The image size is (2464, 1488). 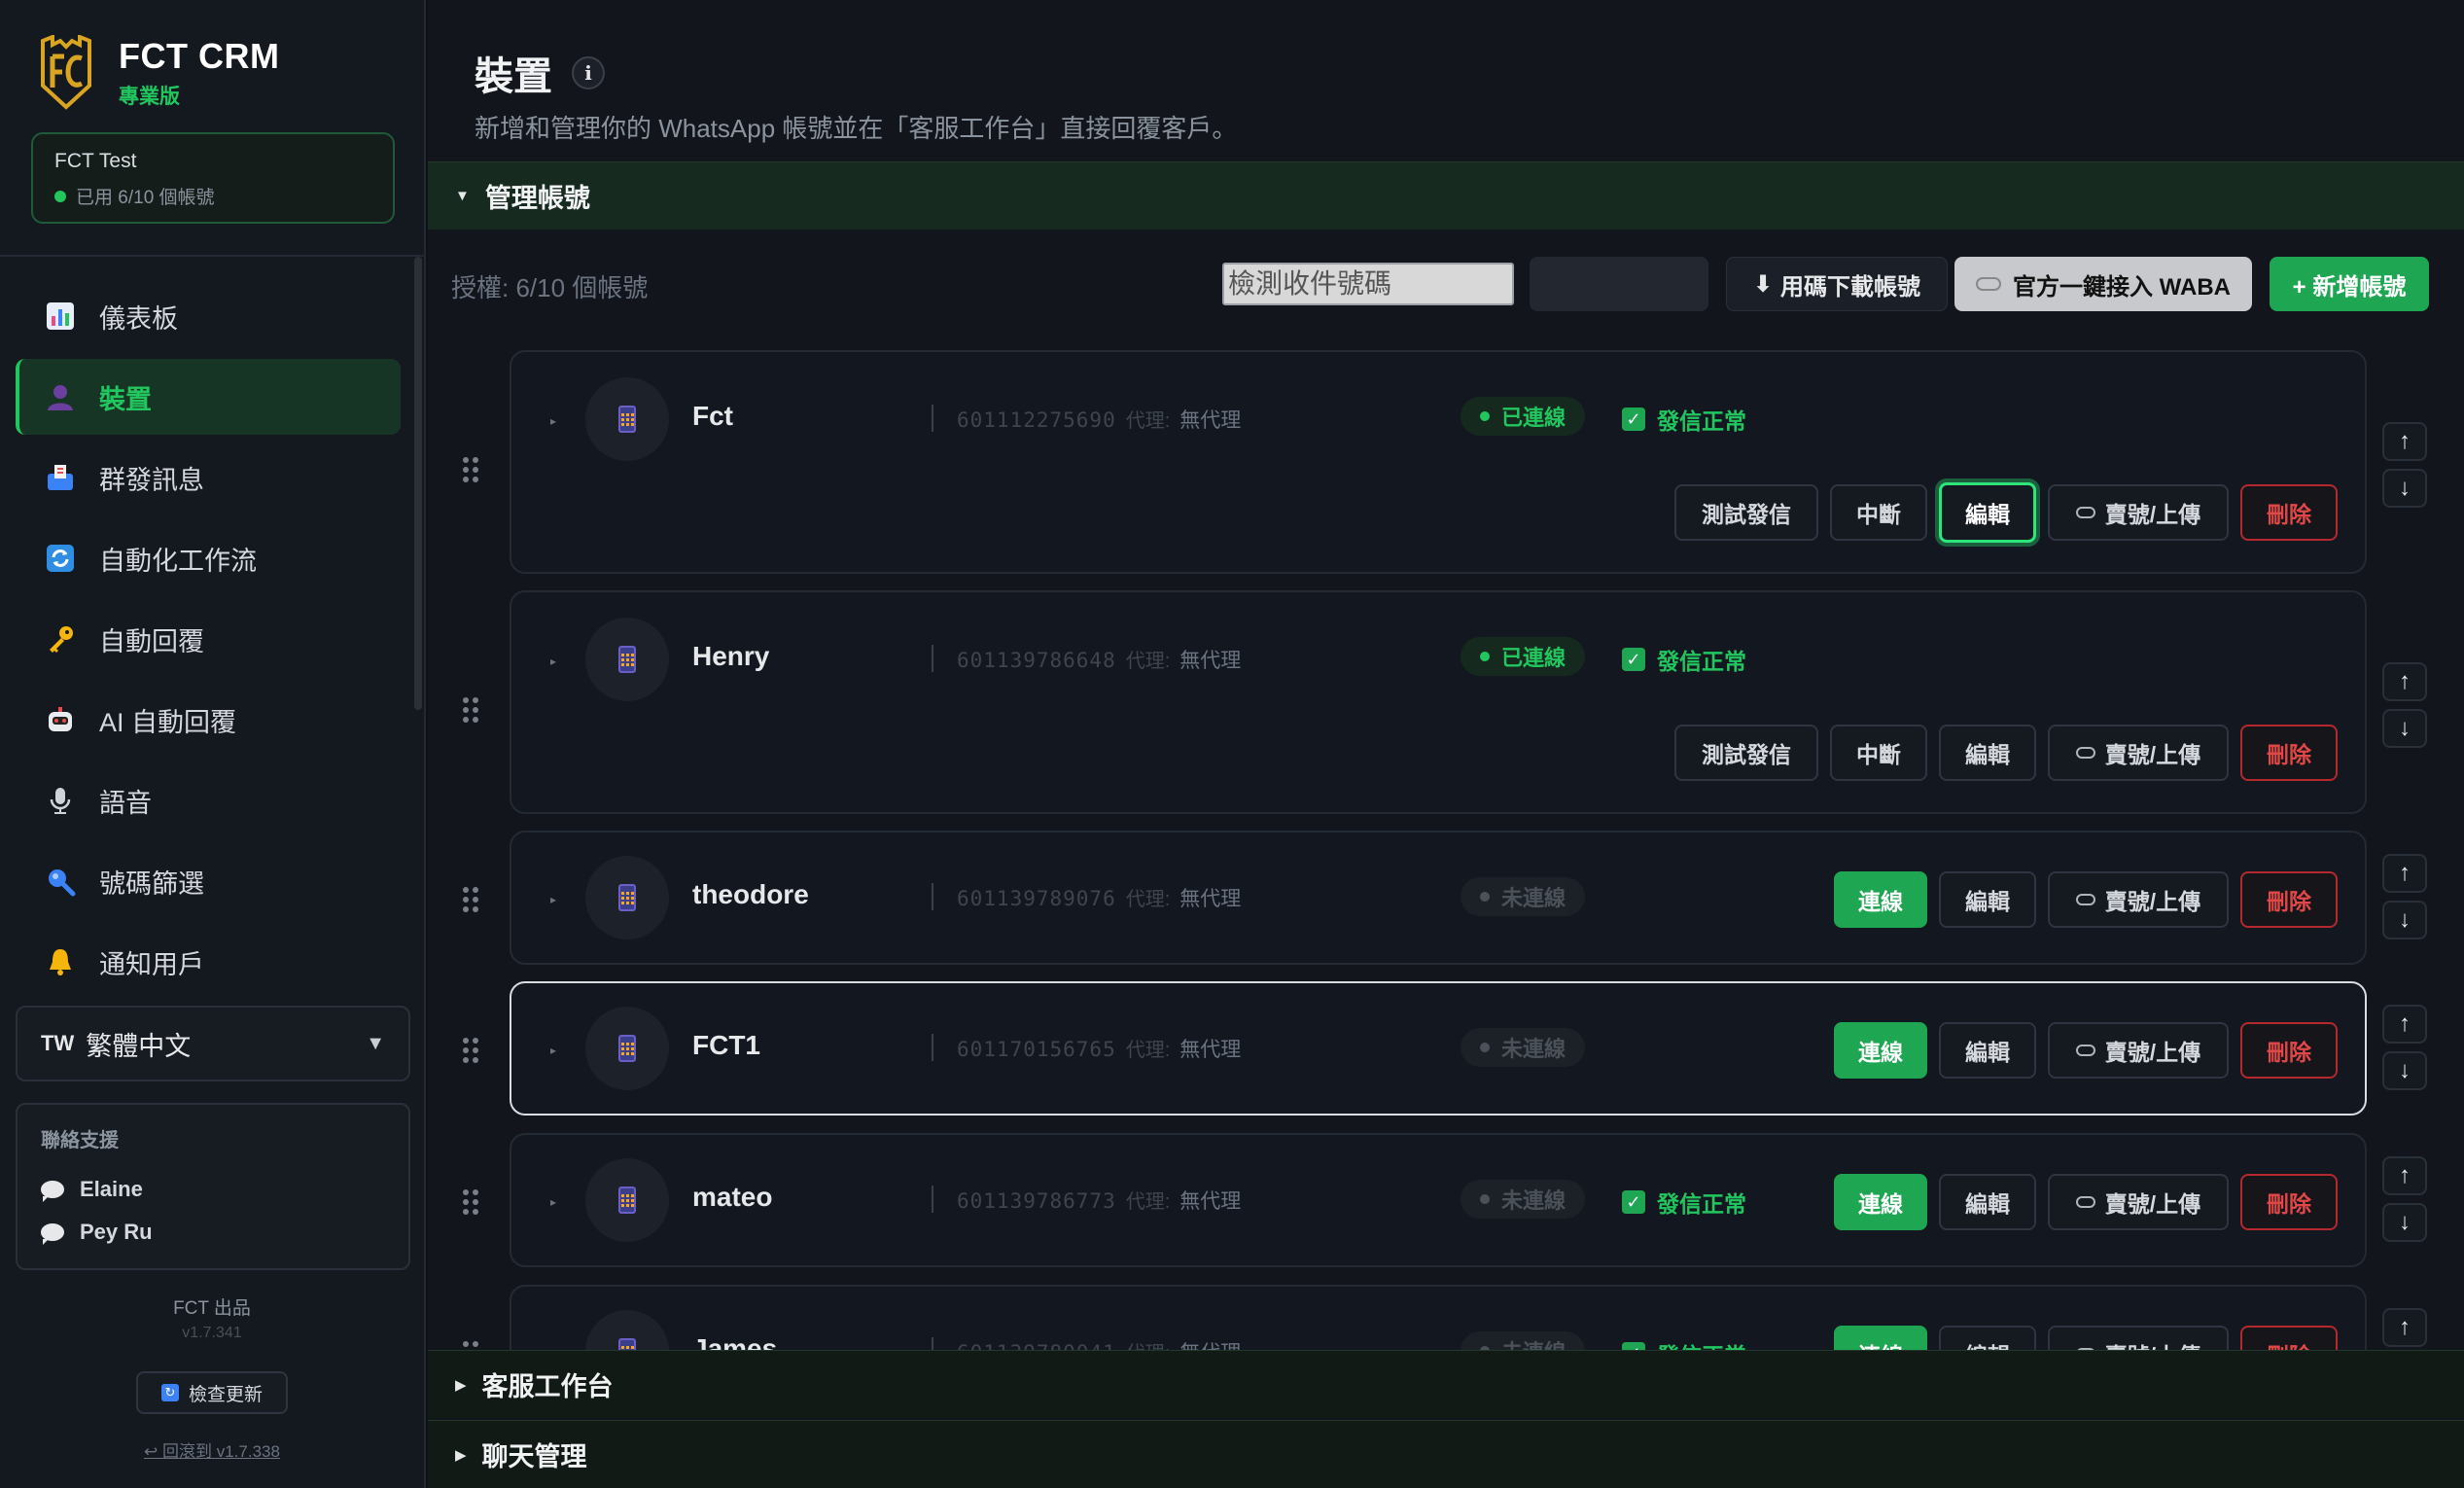 I want to click on language-select: TW 繁體中文 ▼, so click(x=213, y=1043).